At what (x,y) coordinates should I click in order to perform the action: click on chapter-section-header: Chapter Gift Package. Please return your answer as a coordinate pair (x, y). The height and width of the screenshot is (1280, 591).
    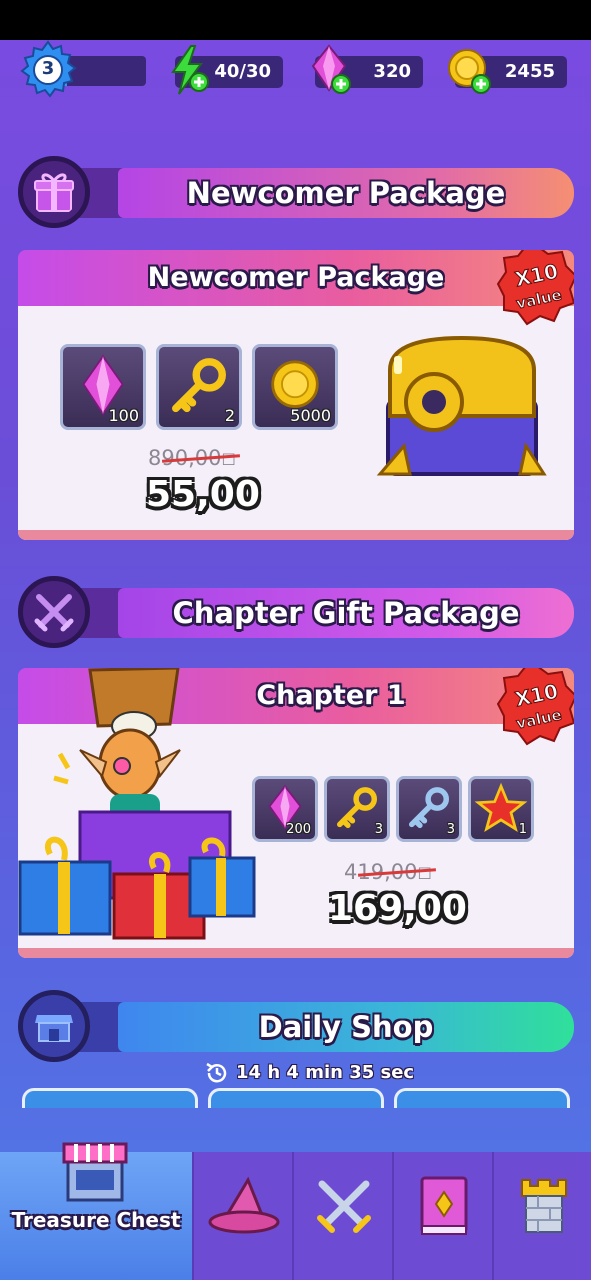
    Looking at the image, I should click on (298, 612).